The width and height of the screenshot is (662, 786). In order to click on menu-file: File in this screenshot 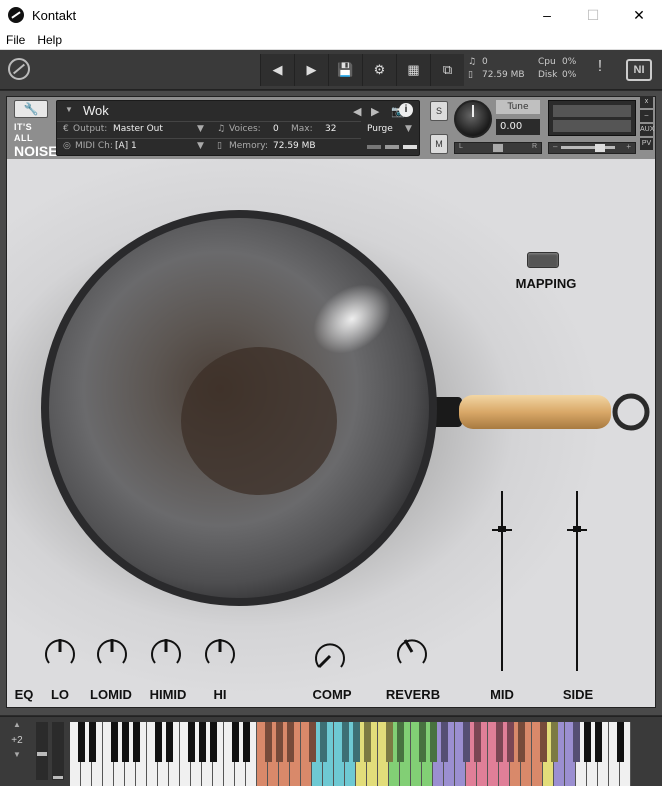, I will do `click(15, 40)`.